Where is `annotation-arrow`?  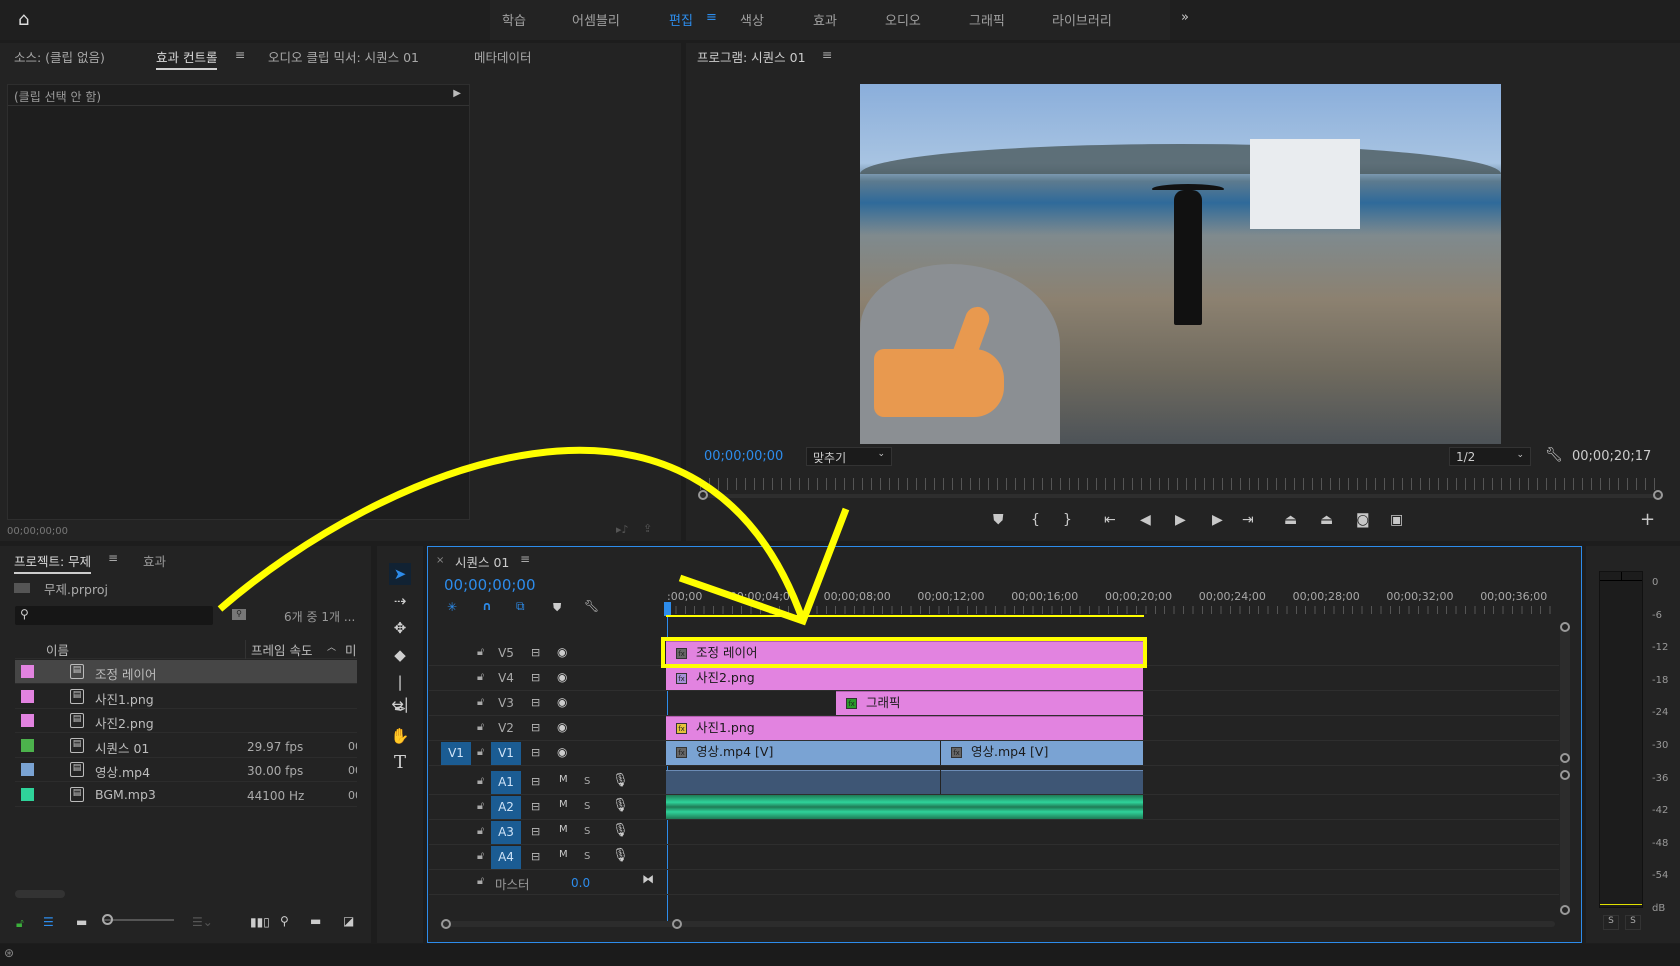 annotation-arrow is located at coordinates (533, 536).